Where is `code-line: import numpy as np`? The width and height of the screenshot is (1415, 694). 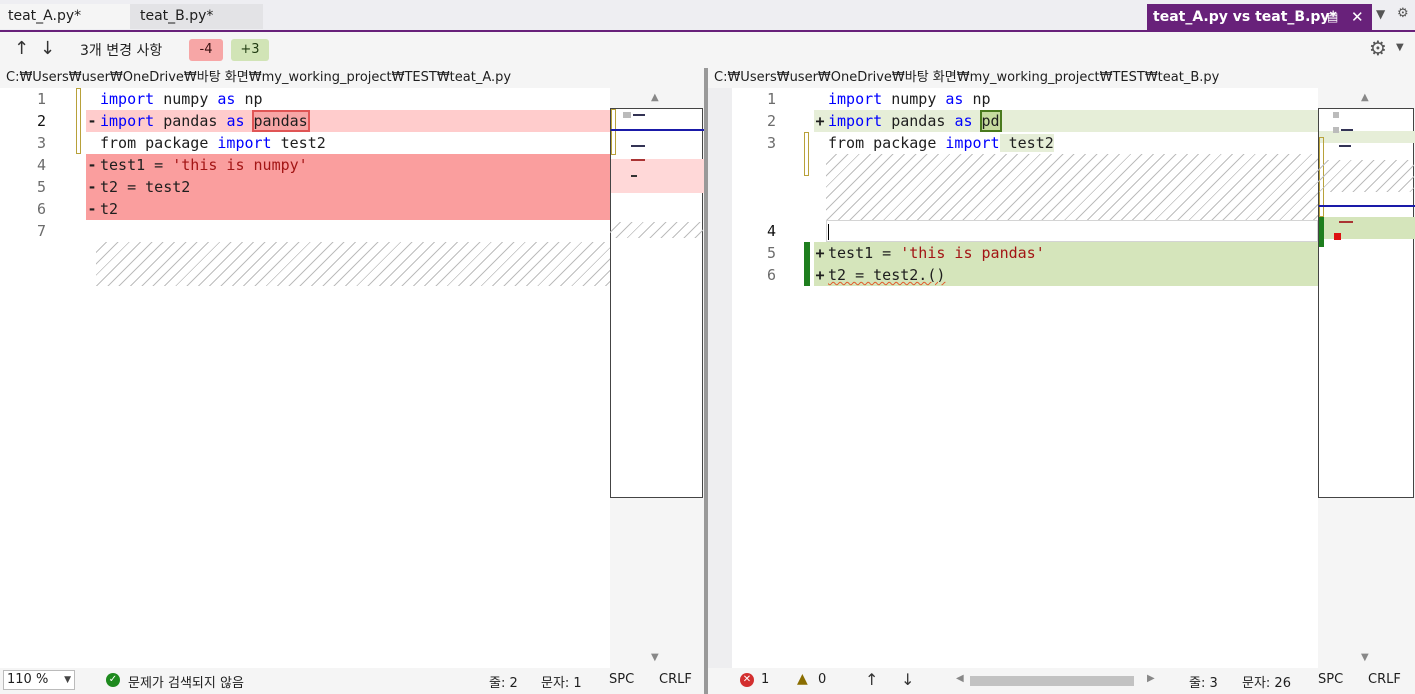 code-line: import numpy as np is located at coordinates (941, 99).